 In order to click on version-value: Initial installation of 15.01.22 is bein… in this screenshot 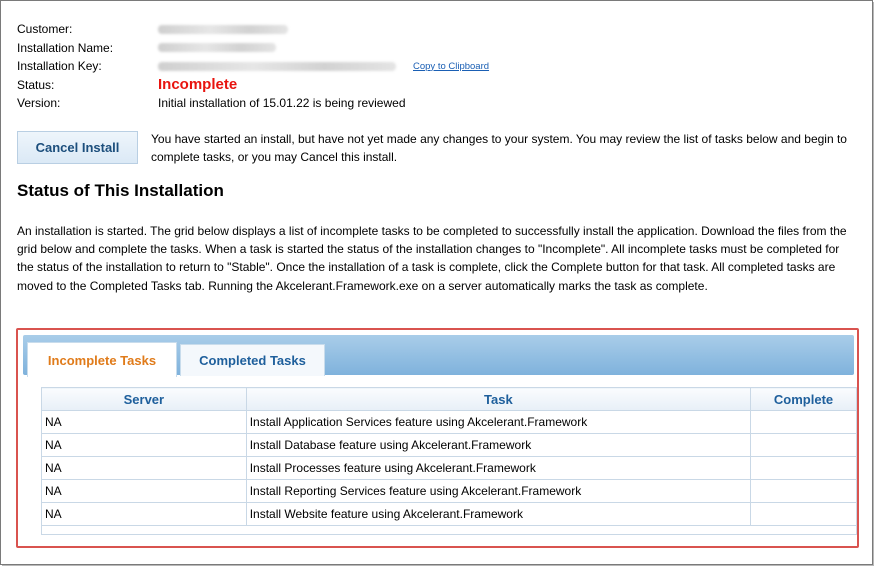, I will do `click(282, 103)`.